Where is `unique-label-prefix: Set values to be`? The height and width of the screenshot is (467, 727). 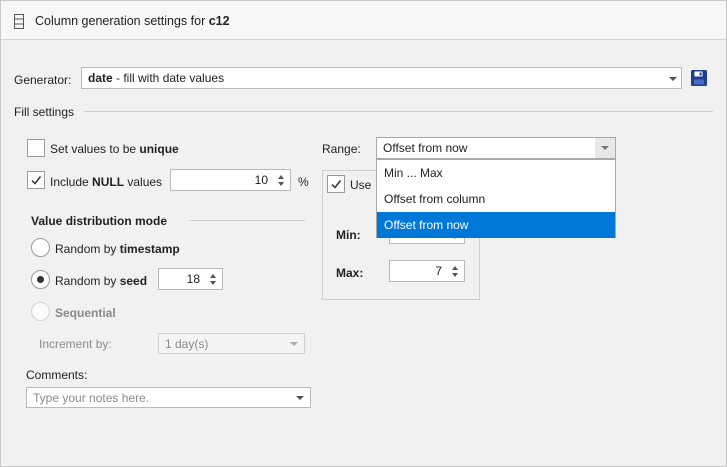
unique-label-prefix: Set values to be is located at coordinates (95, 149).